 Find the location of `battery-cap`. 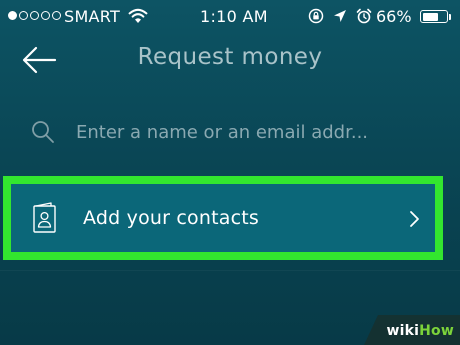

battery-cap is located at coordinates (450, 17).